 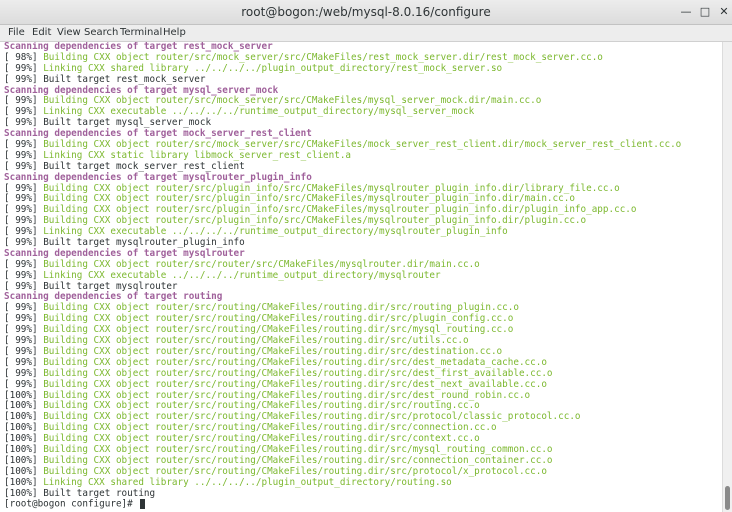 I want to click on line-text: Built target mysqlrouter_plugin_info, so click(x=144, y=243).